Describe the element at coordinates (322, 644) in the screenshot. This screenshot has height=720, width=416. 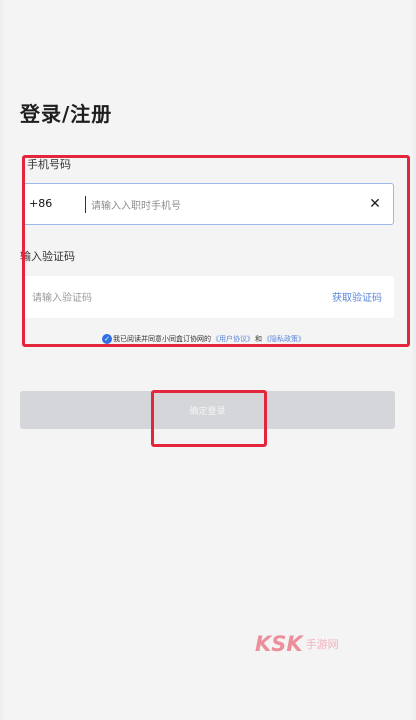
I see `watermark-text: 手游网` at that location.